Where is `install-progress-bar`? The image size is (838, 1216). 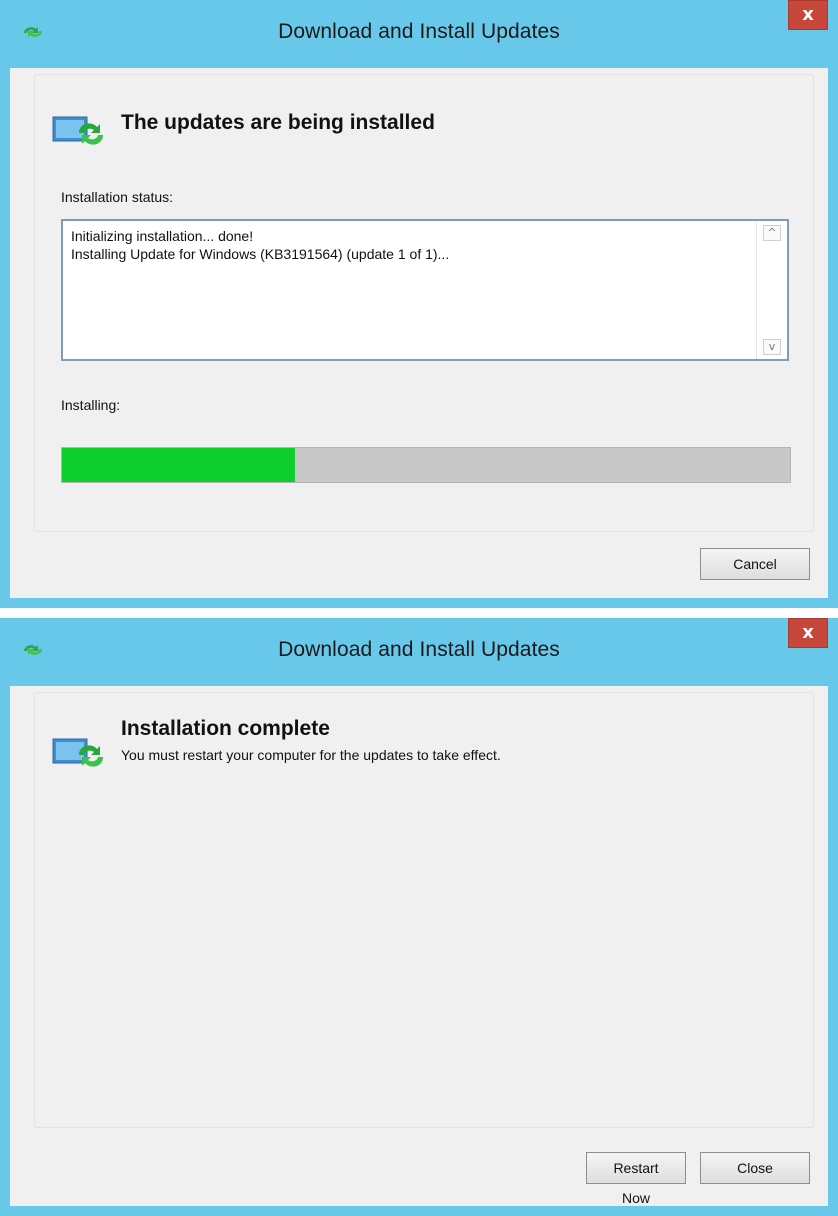 install-progress-bar is located at coordinates (426, 465).